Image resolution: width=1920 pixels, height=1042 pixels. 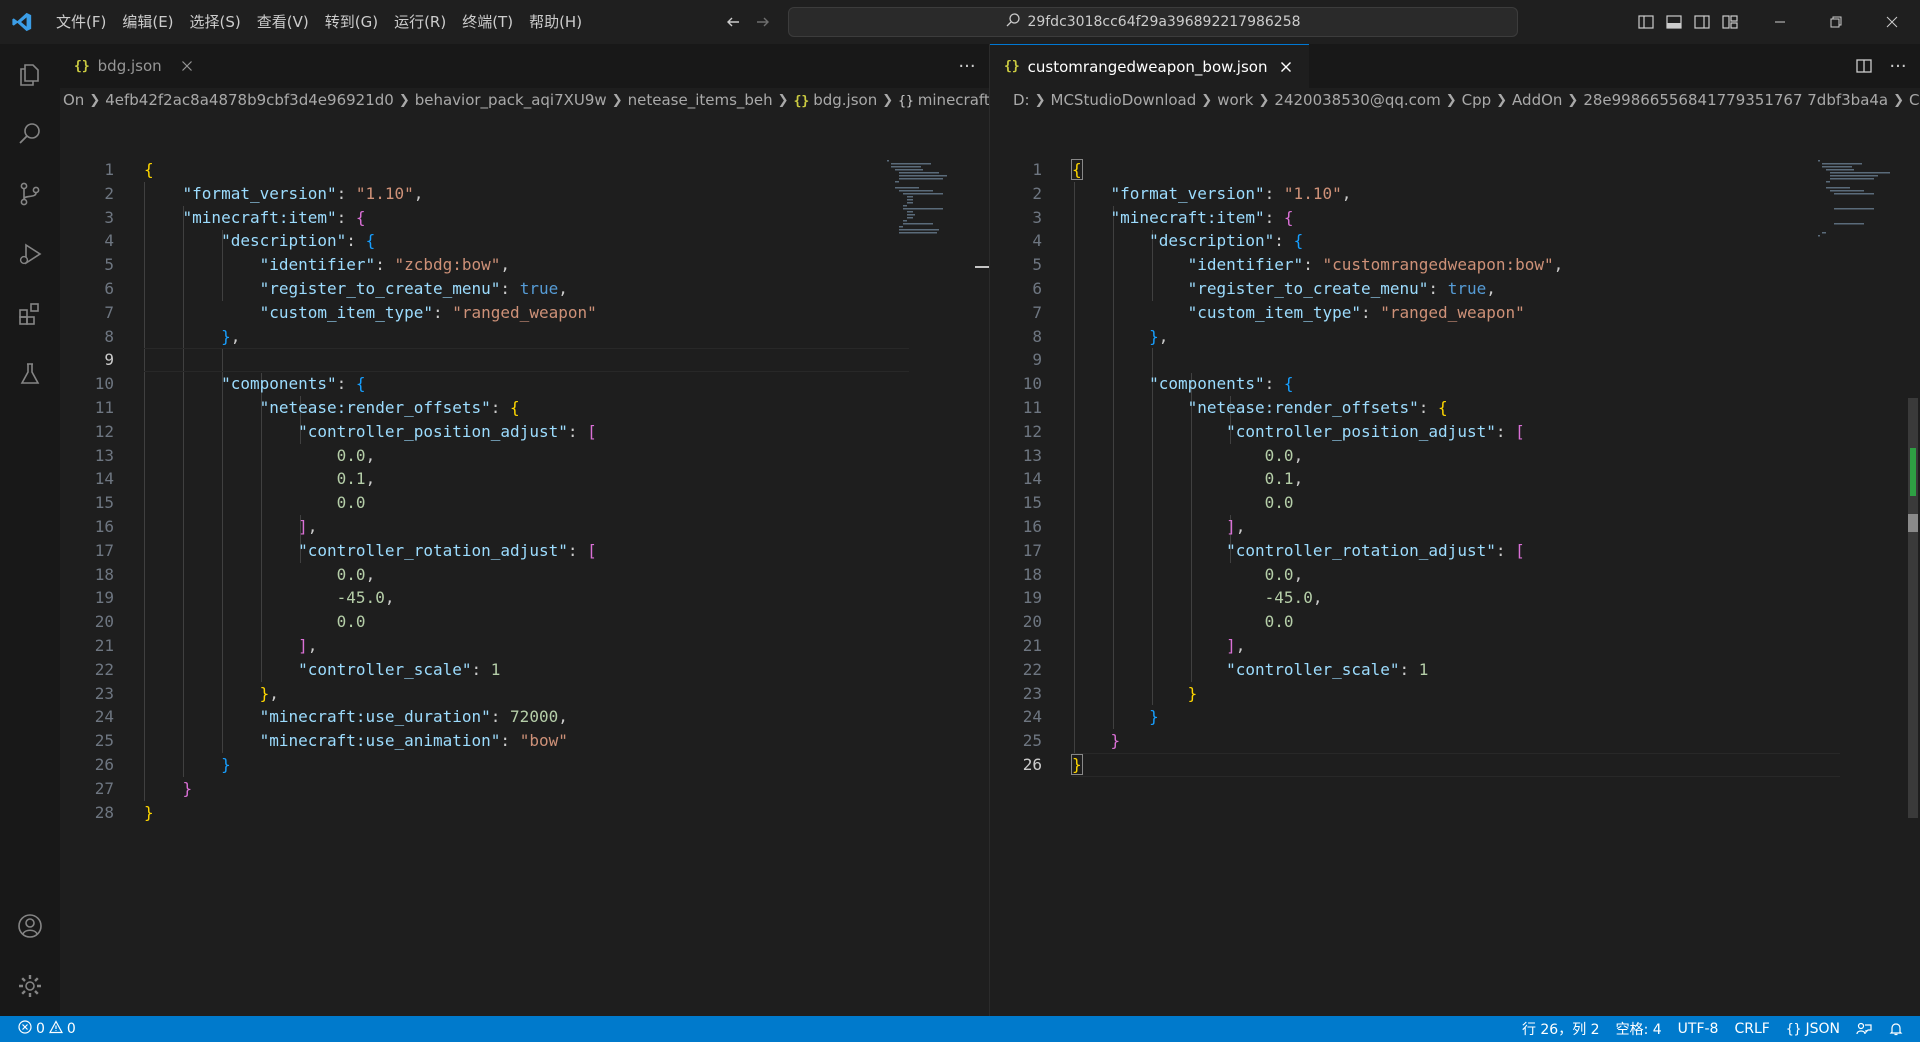 What do you see at coordinates (1124, 100) in the screenshot?
I see `breadcrumb-item: MCStudioDownload` at bounding box center [1124, 100].